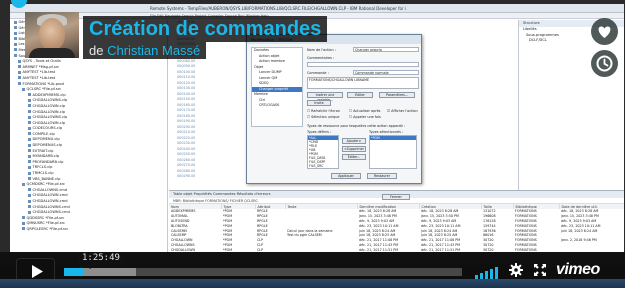 The image size is (625, 288). What do you see at coordinates (363, 83) in the screenshot?
I see `command-field: FORMATIONS/CHGALLOWN LIBNAME` at bounding box center [363, 83].